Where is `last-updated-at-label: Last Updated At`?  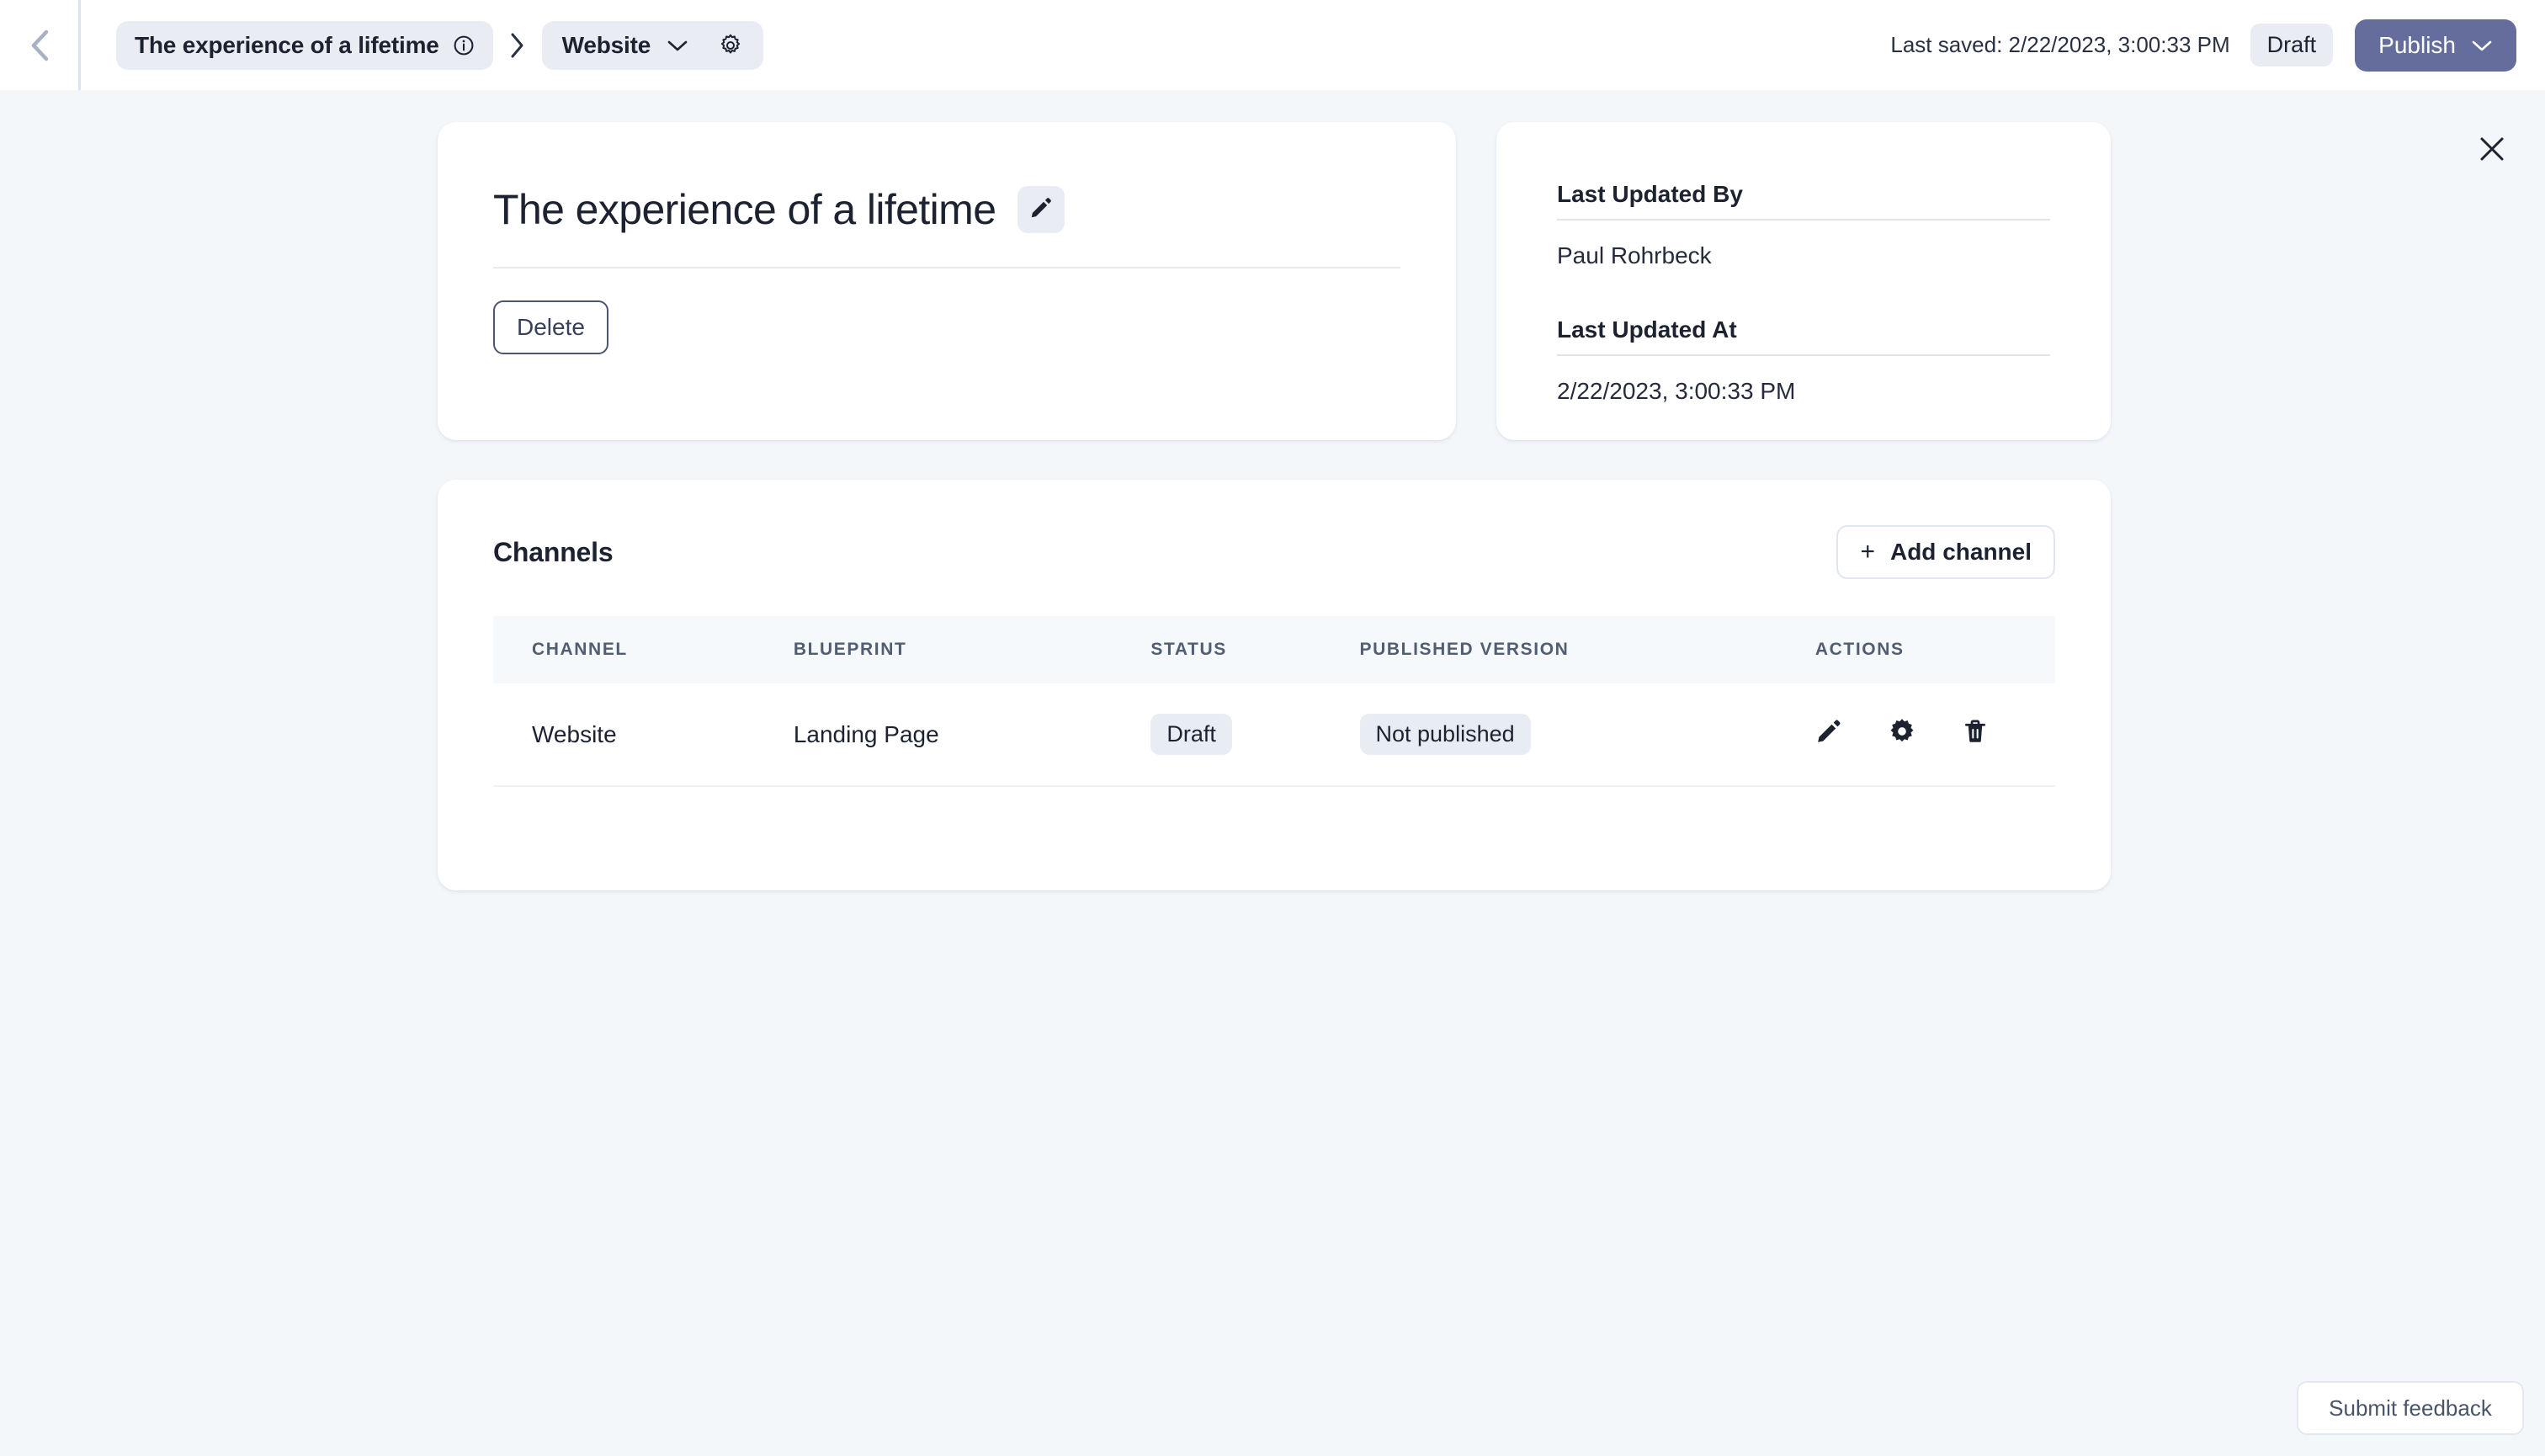 last-updated-at-label: Last Updated At is located at coordinates (1804, 336).